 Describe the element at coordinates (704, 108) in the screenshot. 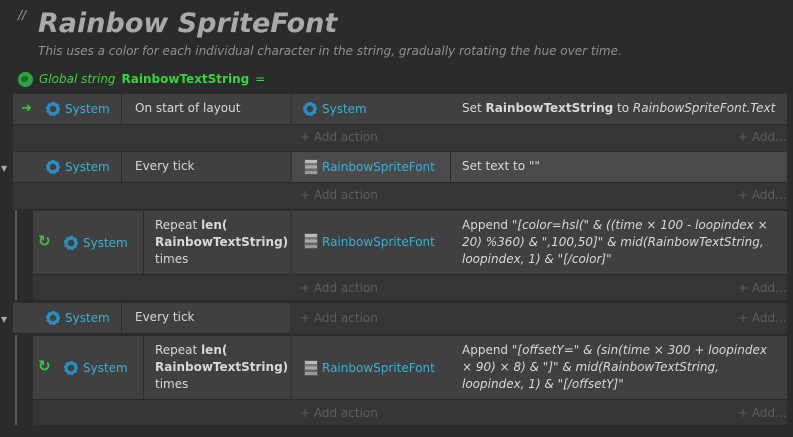

I see `action-expression: RainbowSpriteFont.Text` at that location.